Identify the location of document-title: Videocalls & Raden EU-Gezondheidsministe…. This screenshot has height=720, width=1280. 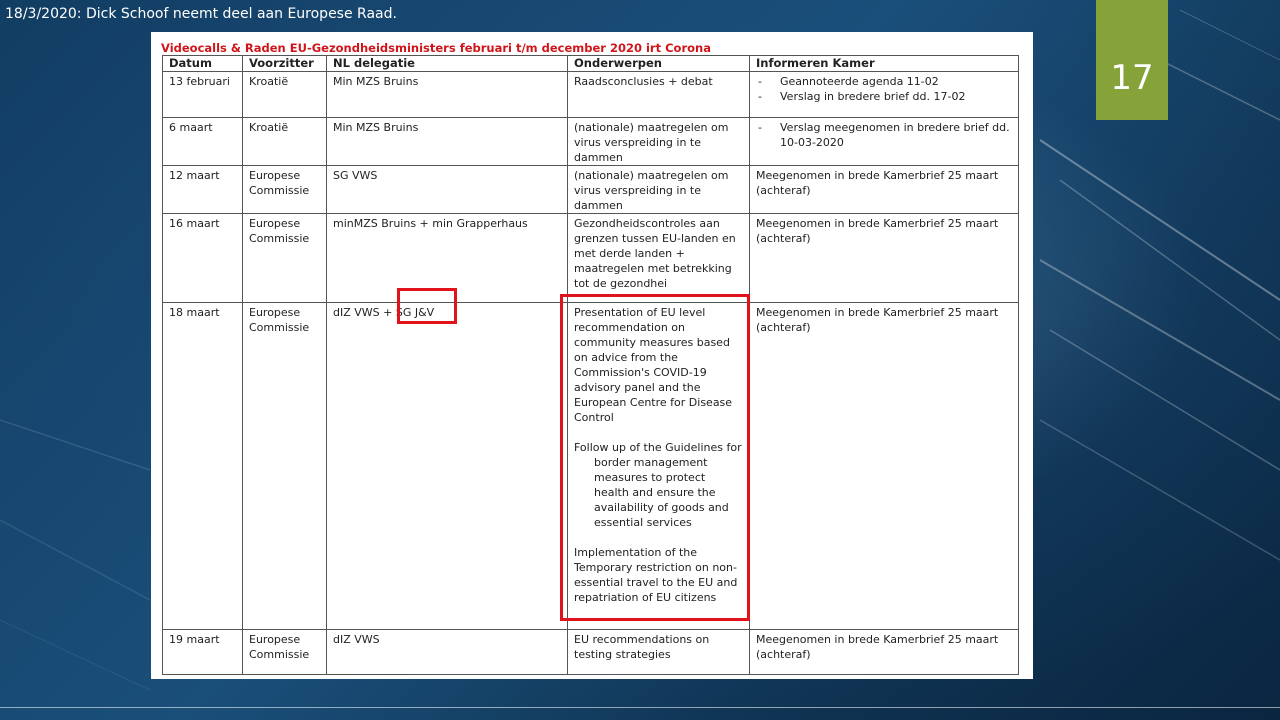
(436, 48).